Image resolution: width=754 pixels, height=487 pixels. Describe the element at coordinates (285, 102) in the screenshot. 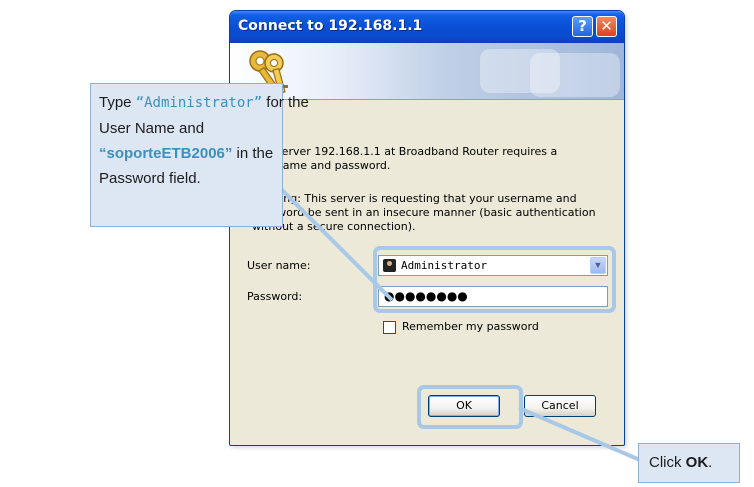

I see `callout-text: for the` at that location.